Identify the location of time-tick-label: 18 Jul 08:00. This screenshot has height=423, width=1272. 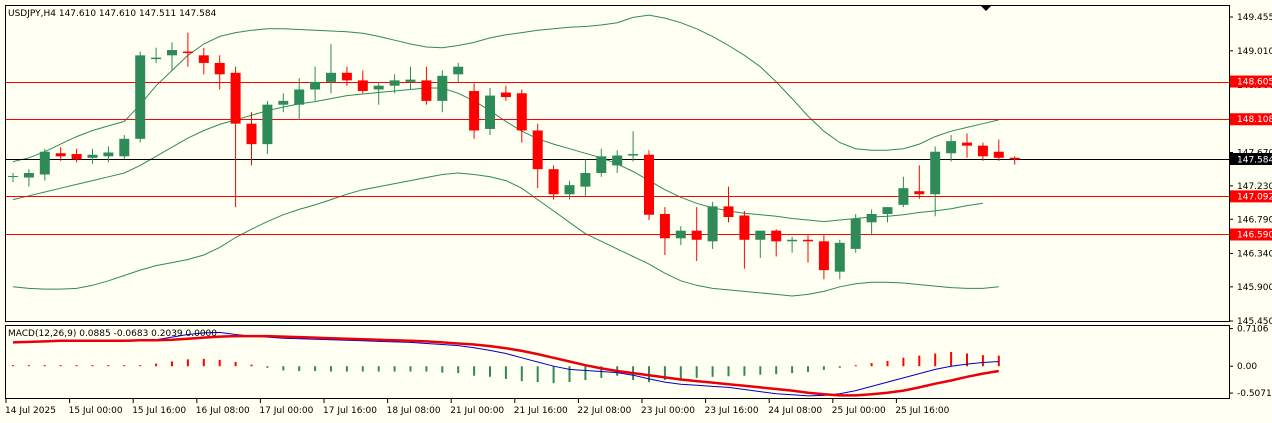
(414, 411).